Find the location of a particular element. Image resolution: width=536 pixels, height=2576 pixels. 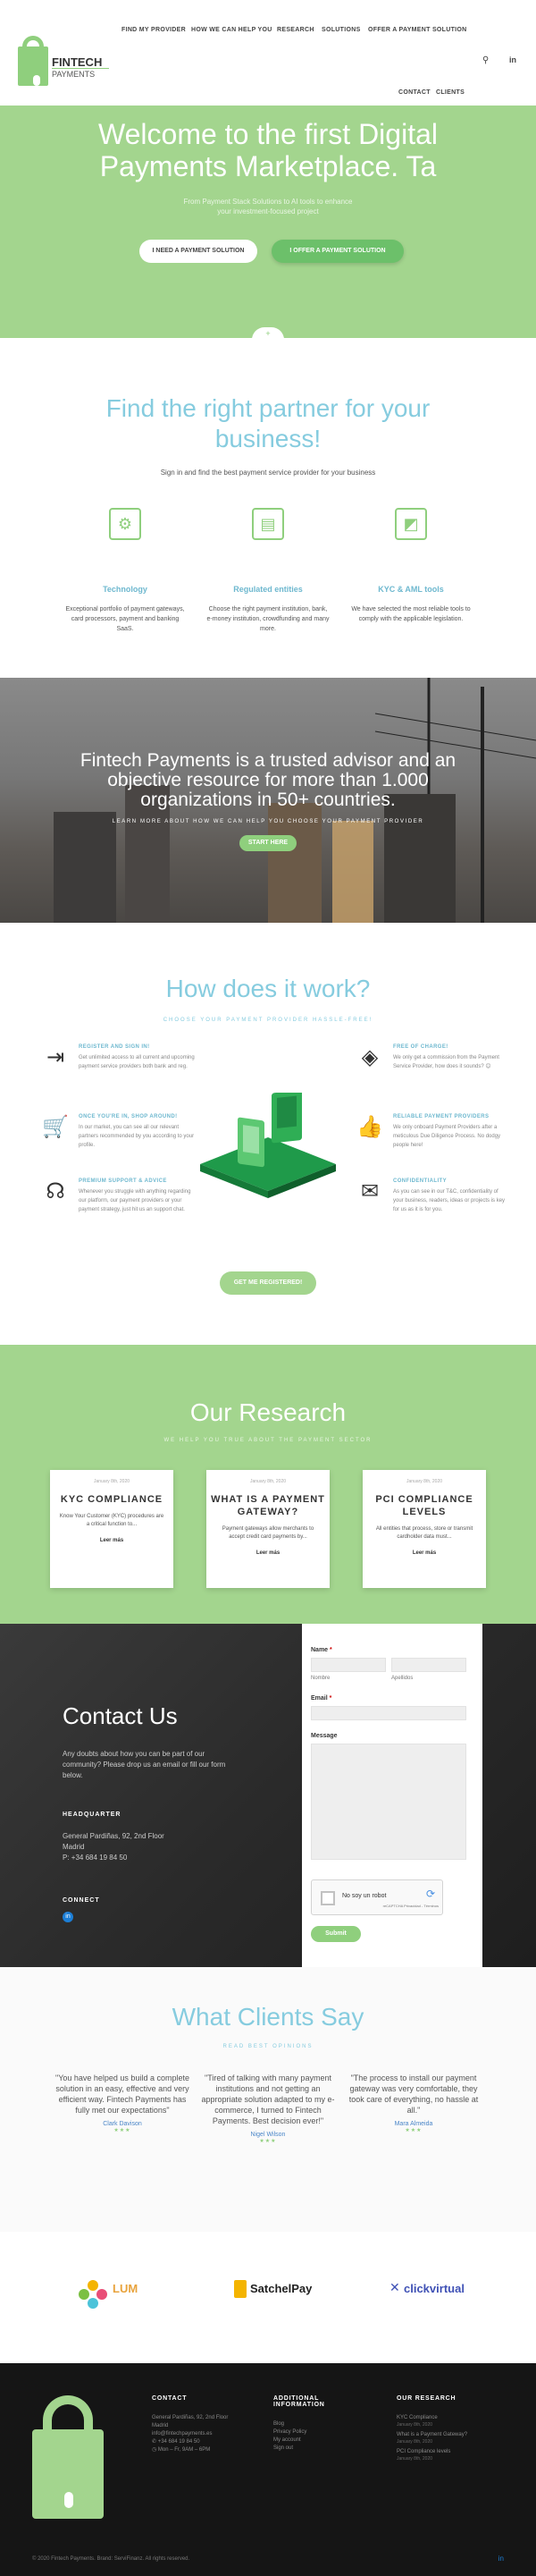

feature-title: Technology is located at coordinates (125, 589).